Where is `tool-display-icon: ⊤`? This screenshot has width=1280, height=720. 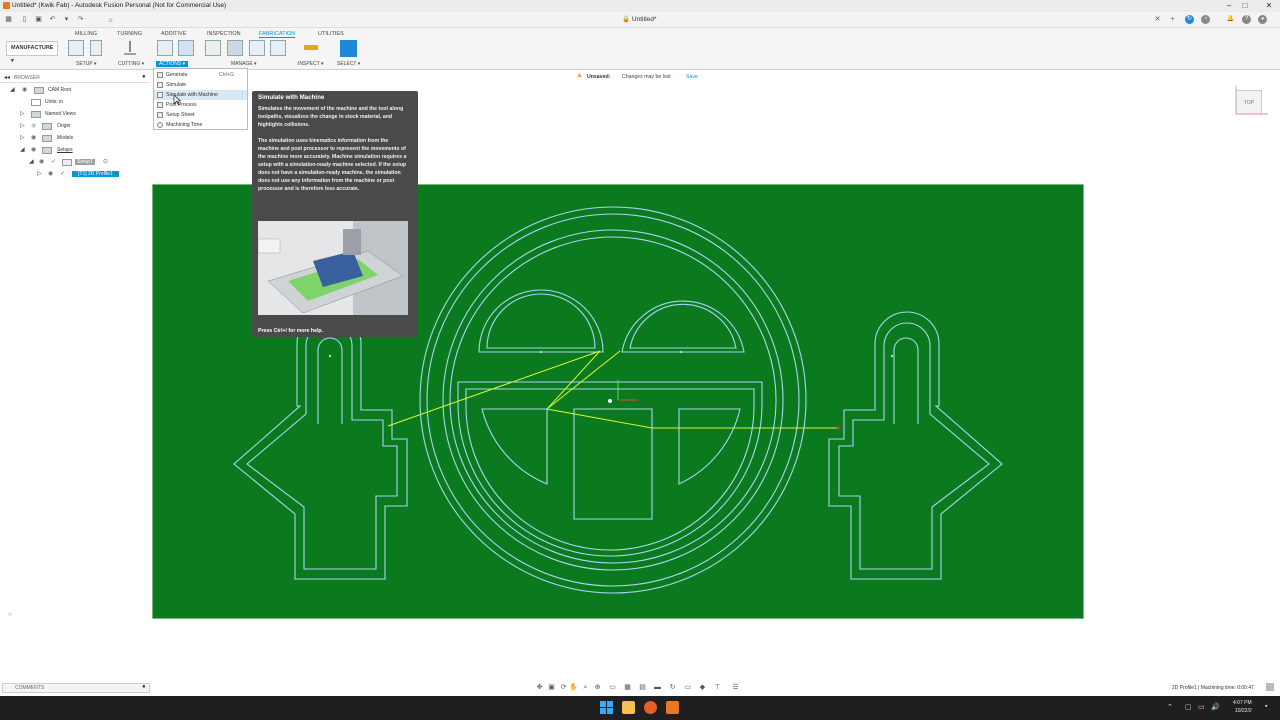 tool-display-icon: ⊤ is located at coordinates (717, 687).